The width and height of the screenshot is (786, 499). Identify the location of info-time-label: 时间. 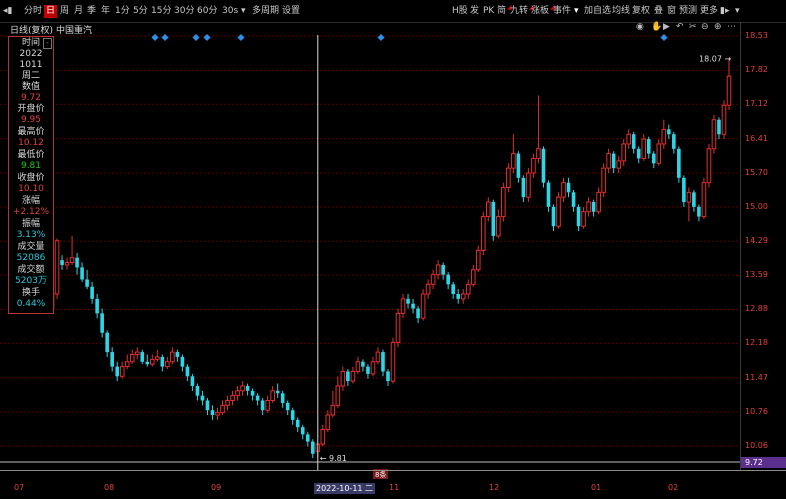
(30, 43).